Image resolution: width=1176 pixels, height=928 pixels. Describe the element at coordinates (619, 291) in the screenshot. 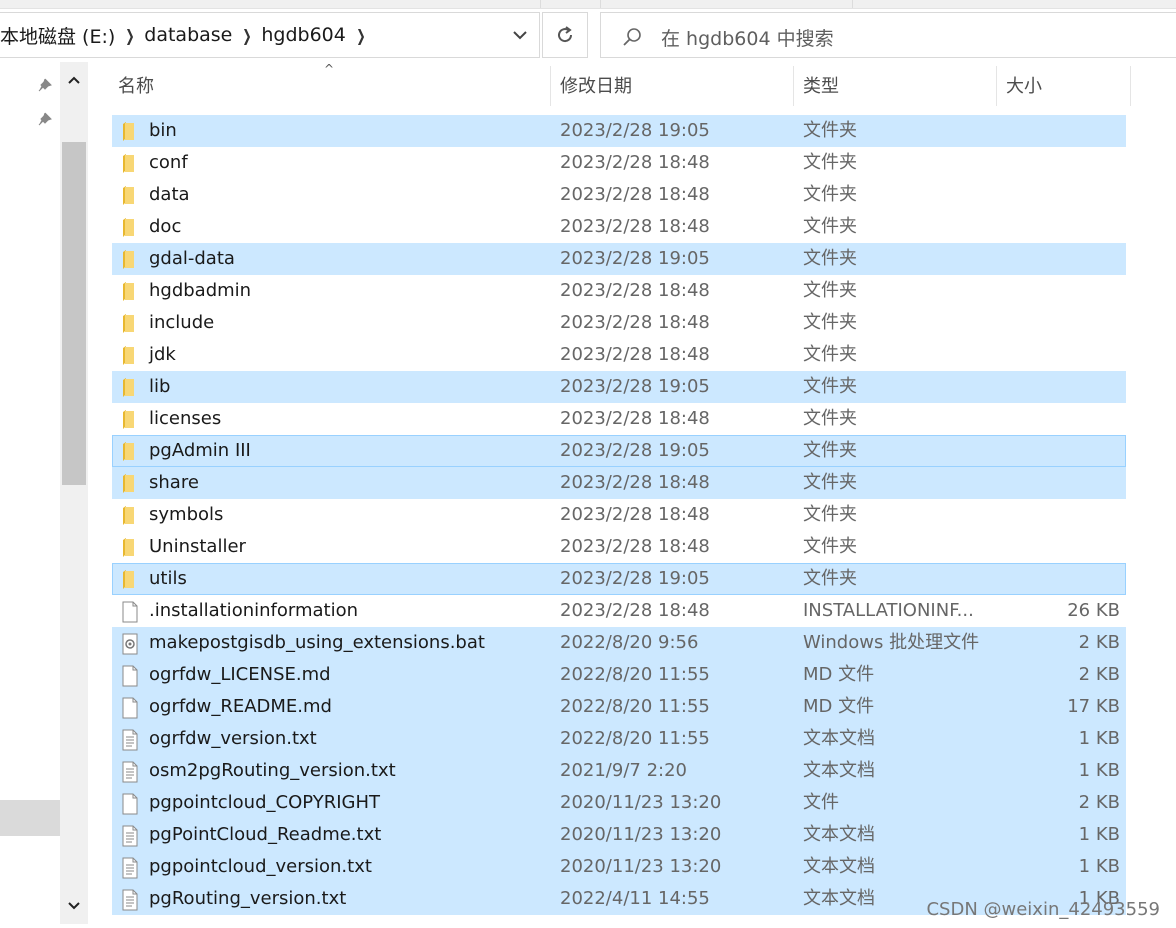

I see `file-row: hgdbadmin 2023/2/28 18:48 文件夹` at that location.